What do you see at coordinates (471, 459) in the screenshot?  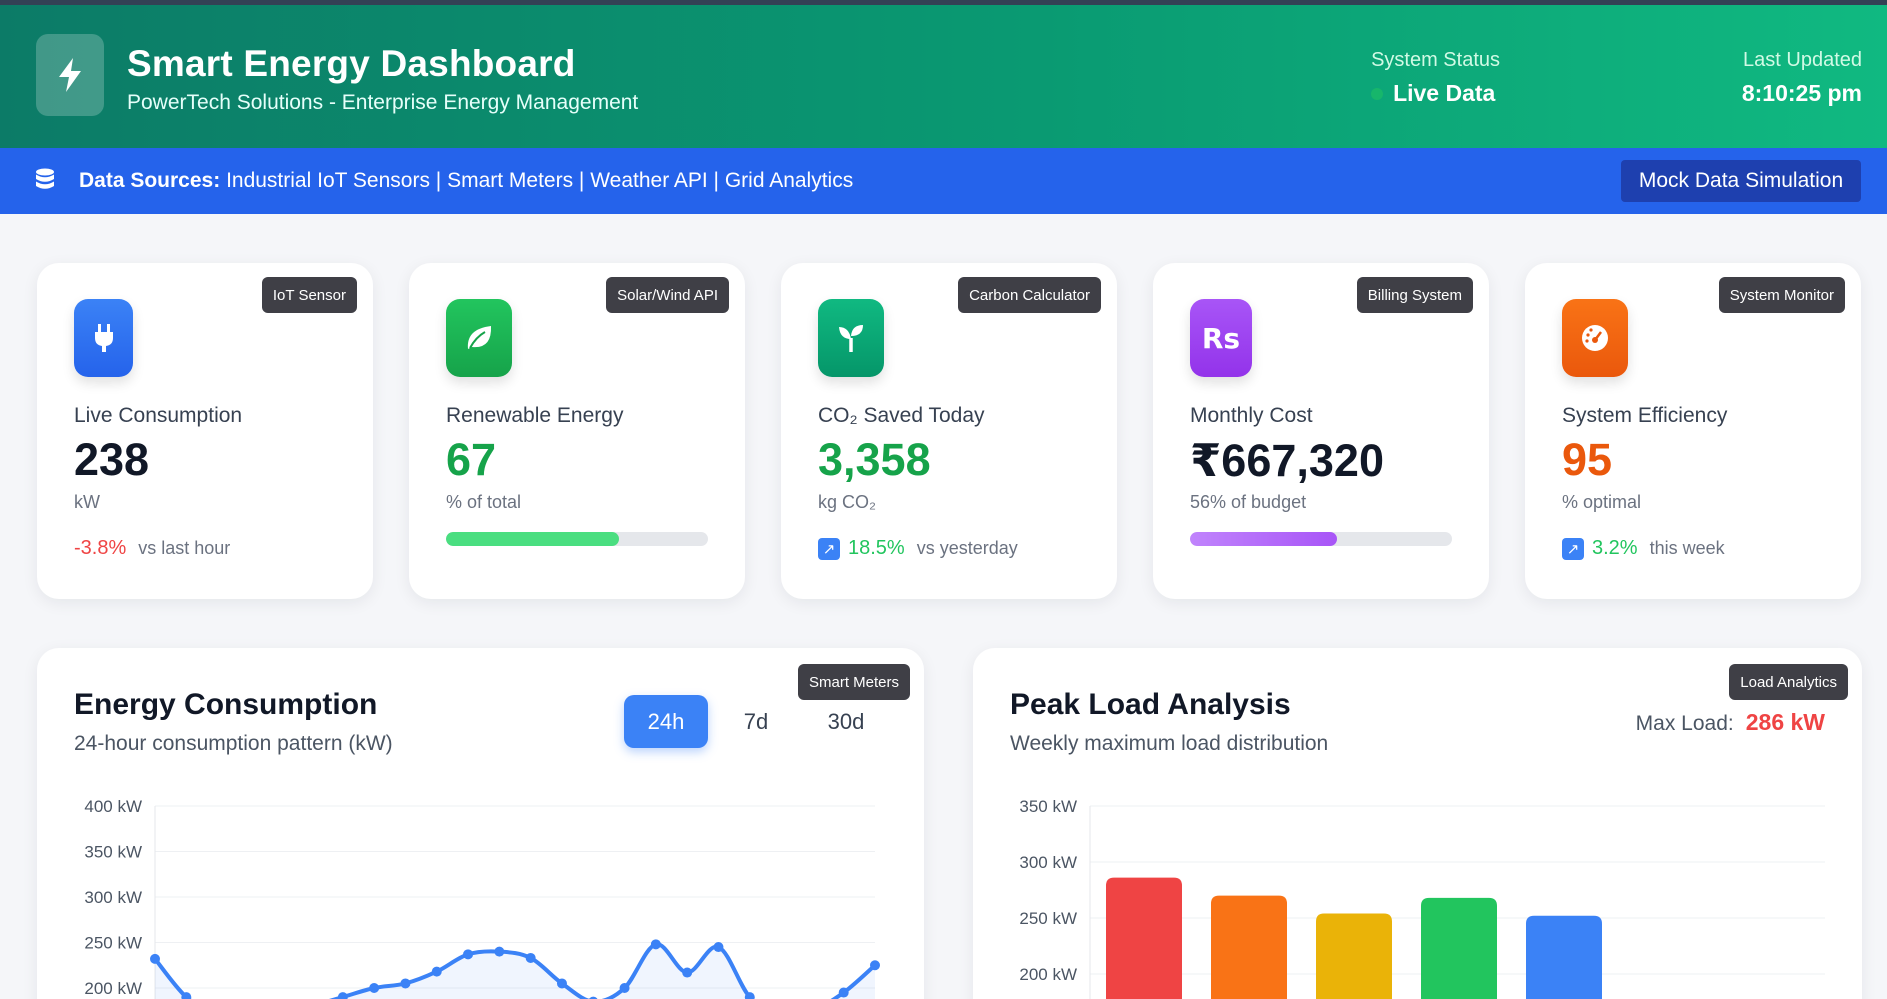 I see `kpi-value: 67` at bounding box center [471, 459].